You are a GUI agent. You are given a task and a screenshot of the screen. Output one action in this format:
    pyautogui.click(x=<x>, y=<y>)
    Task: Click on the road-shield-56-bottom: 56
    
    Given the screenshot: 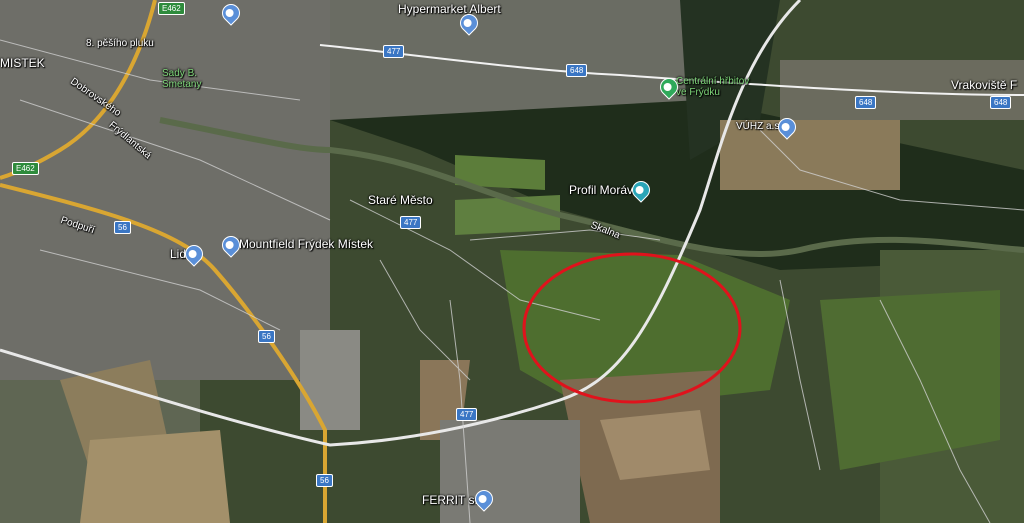 What is the action you would take?
    pyautogui.click(x=324, y=480)
    